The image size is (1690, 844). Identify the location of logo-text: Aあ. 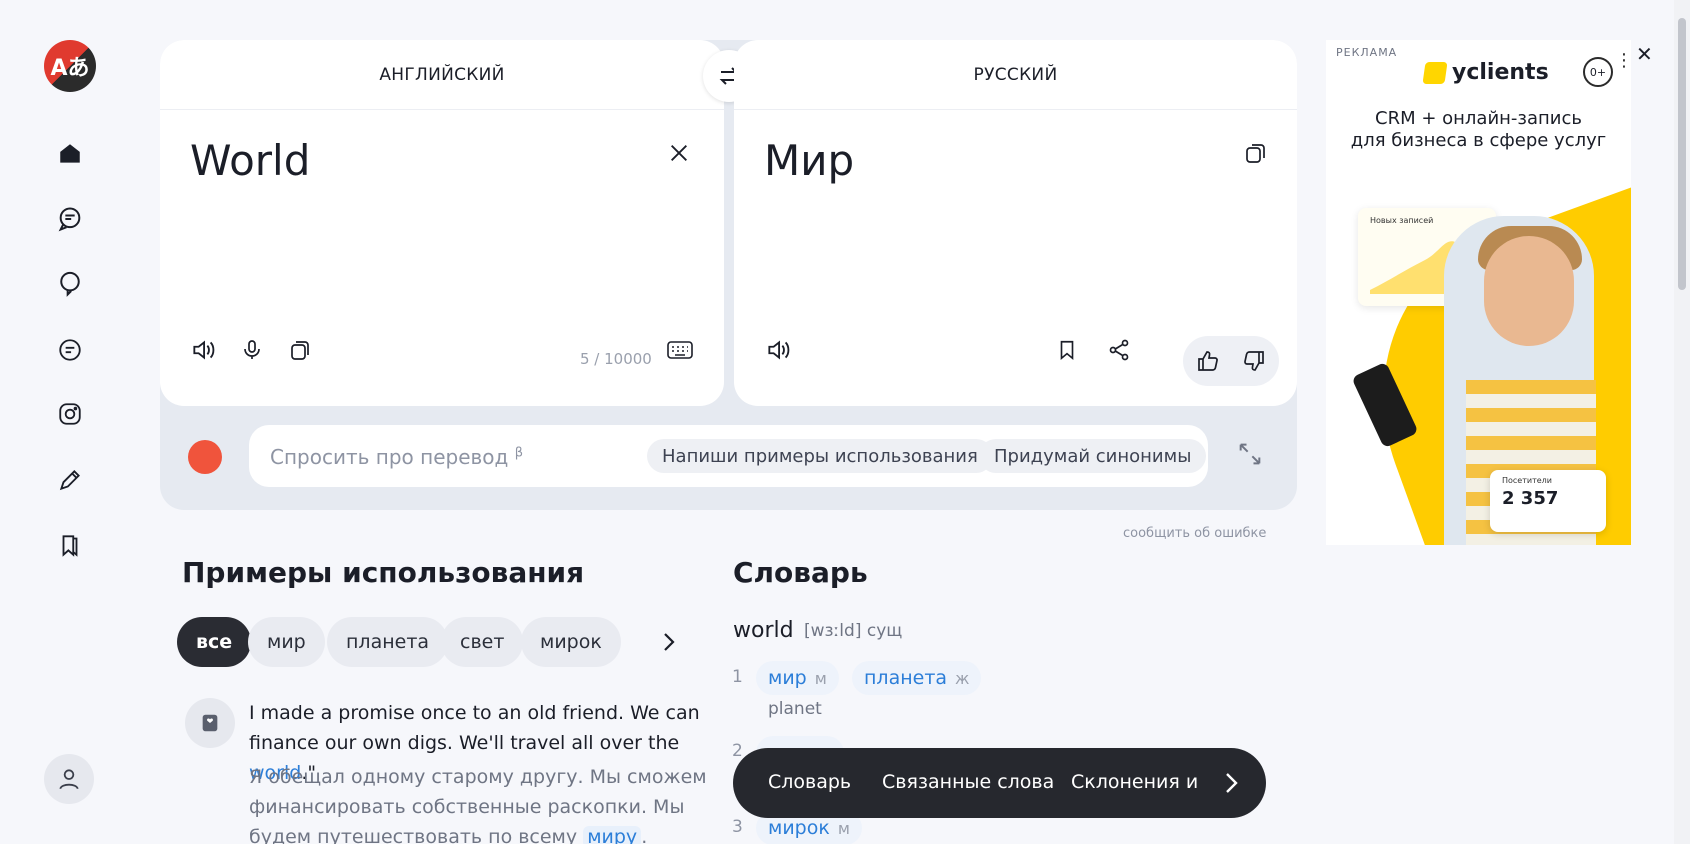
(70, 68).